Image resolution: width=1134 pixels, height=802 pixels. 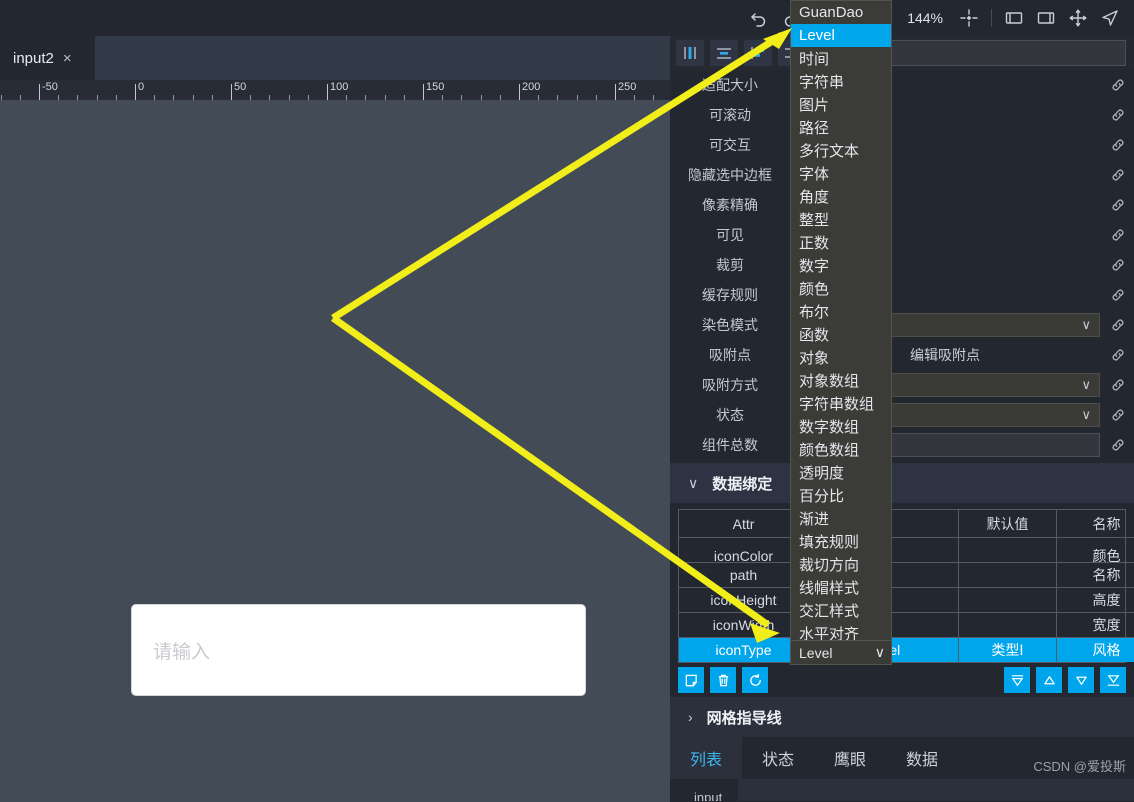 What do you see at coordinates (841, 495) in the screenshot?
I see `dropdown-option: 百分比` at bounding box center [841, 495].